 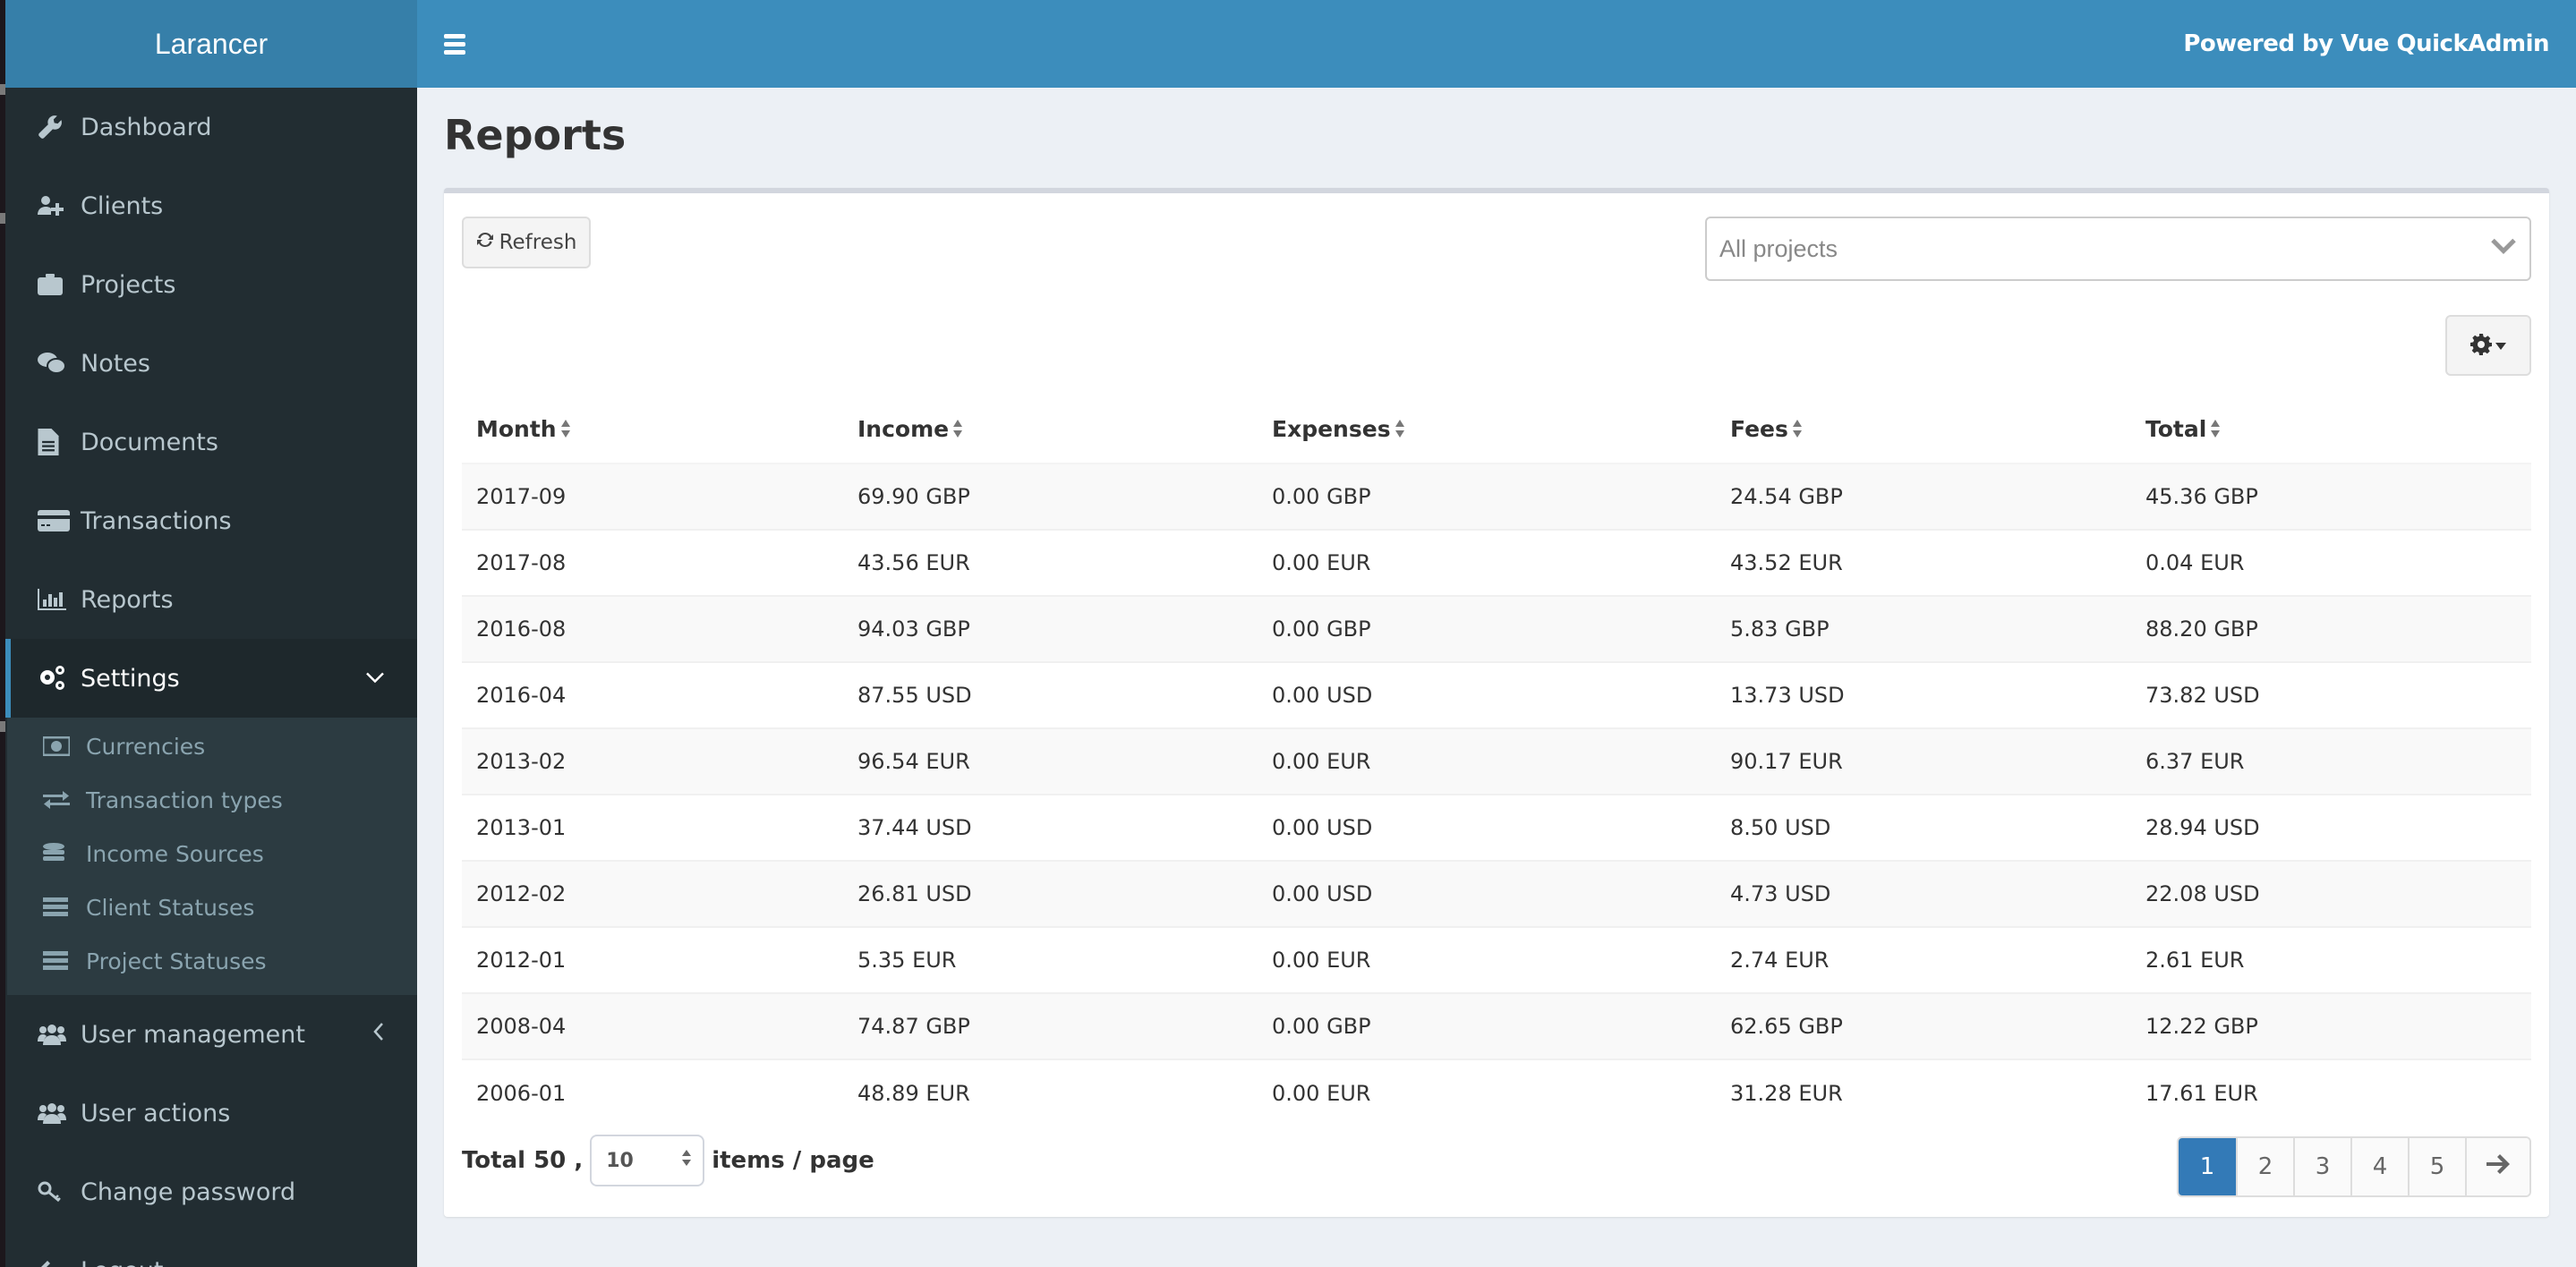 What do you see at coordinates (1778, 248) in the screenshot?
I see `project-select-value: All projects` at bounding box center [1778, 248].